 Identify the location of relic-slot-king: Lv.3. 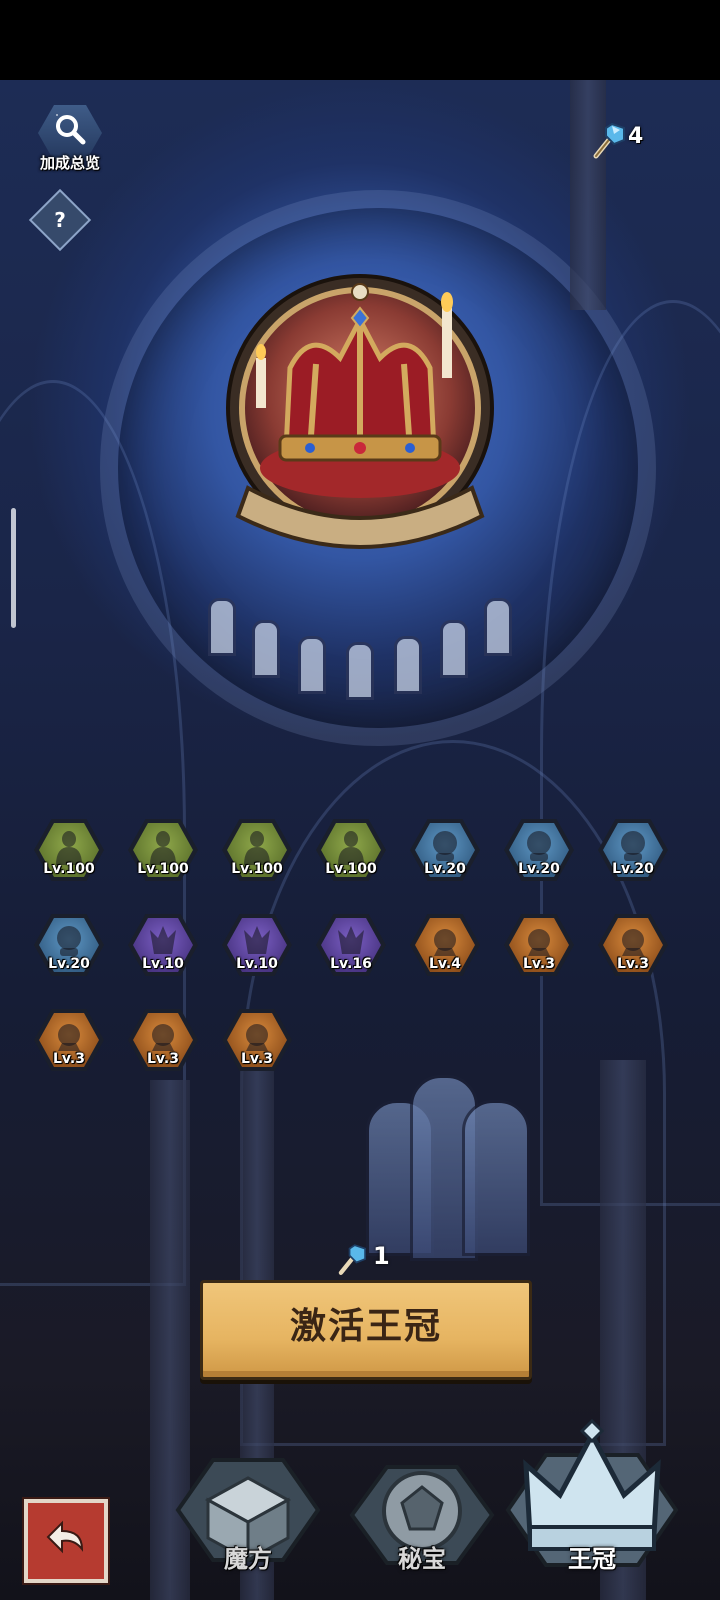
(163, 1041).